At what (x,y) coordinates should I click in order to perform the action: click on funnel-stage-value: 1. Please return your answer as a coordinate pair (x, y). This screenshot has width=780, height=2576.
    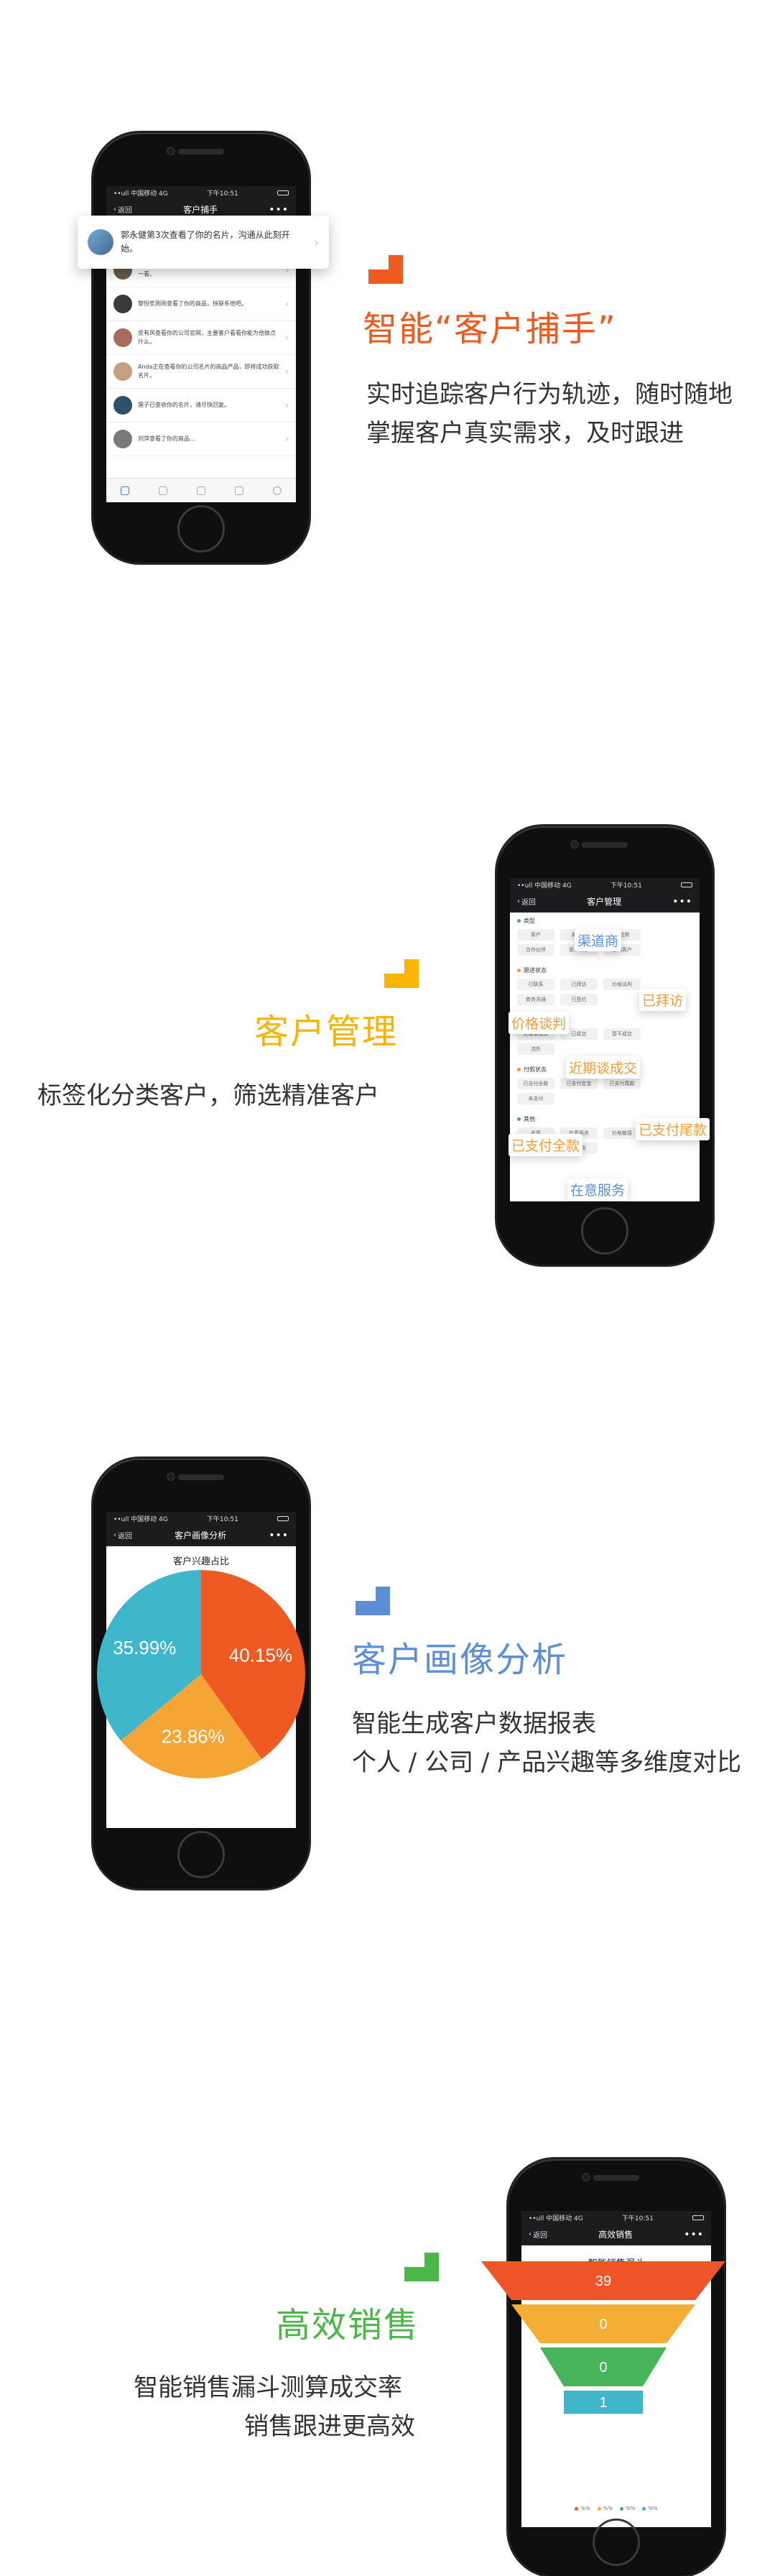
    Looking at the image, I should click on (603, 2403).